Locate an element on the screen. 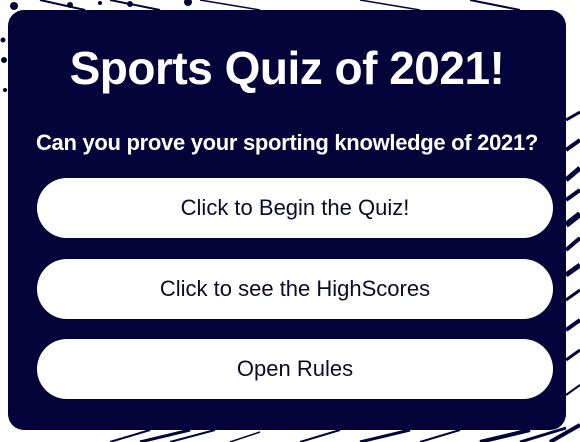  page-title: Sports Quiz of 2021! is located at coordinates (287, 68).